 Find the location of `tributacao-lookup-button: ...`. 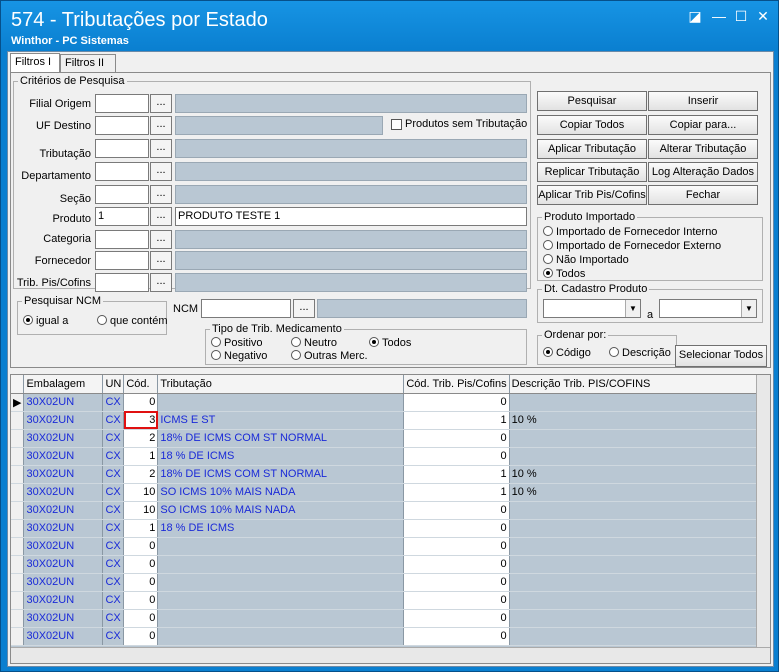

tributacao-lookup-button: ... is located at coordinates (161, 148).